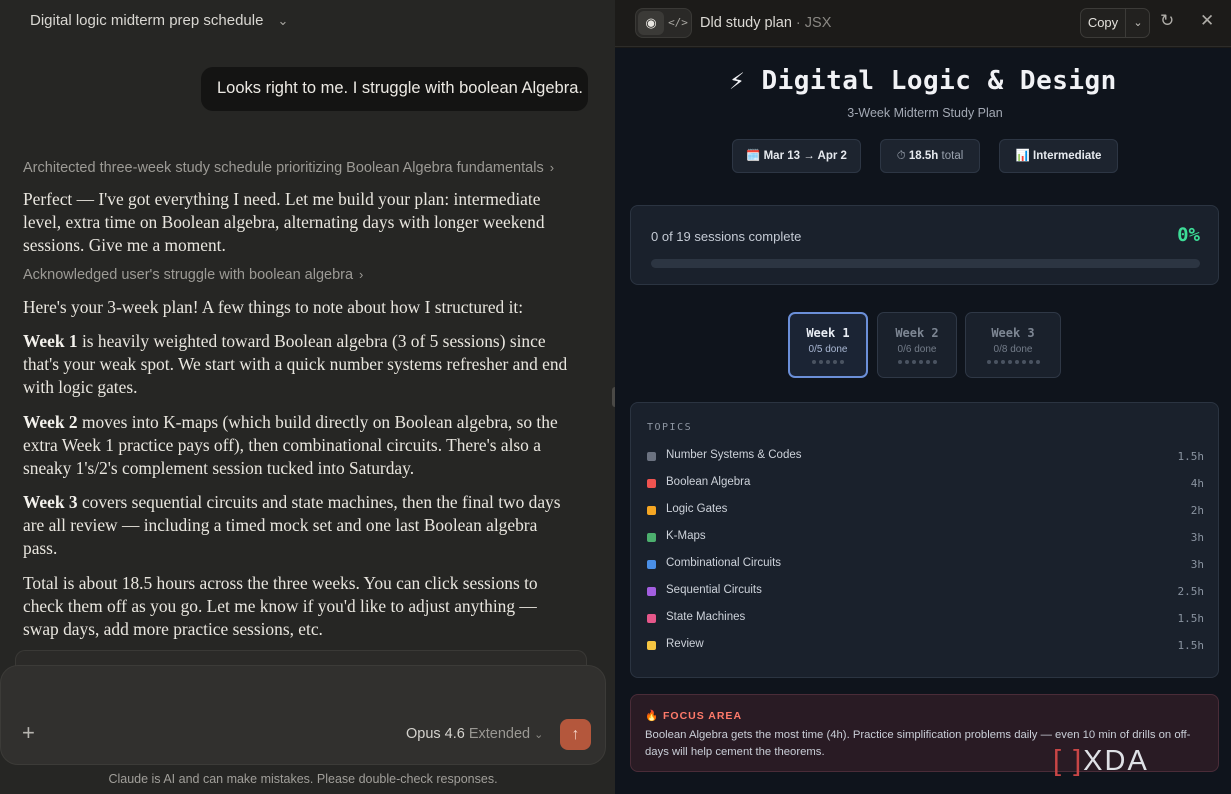  Describe the element at coordinates (147, 20) in the screenshot. I see `conversation-title: Digital logic midterm prep schedule` at that location.